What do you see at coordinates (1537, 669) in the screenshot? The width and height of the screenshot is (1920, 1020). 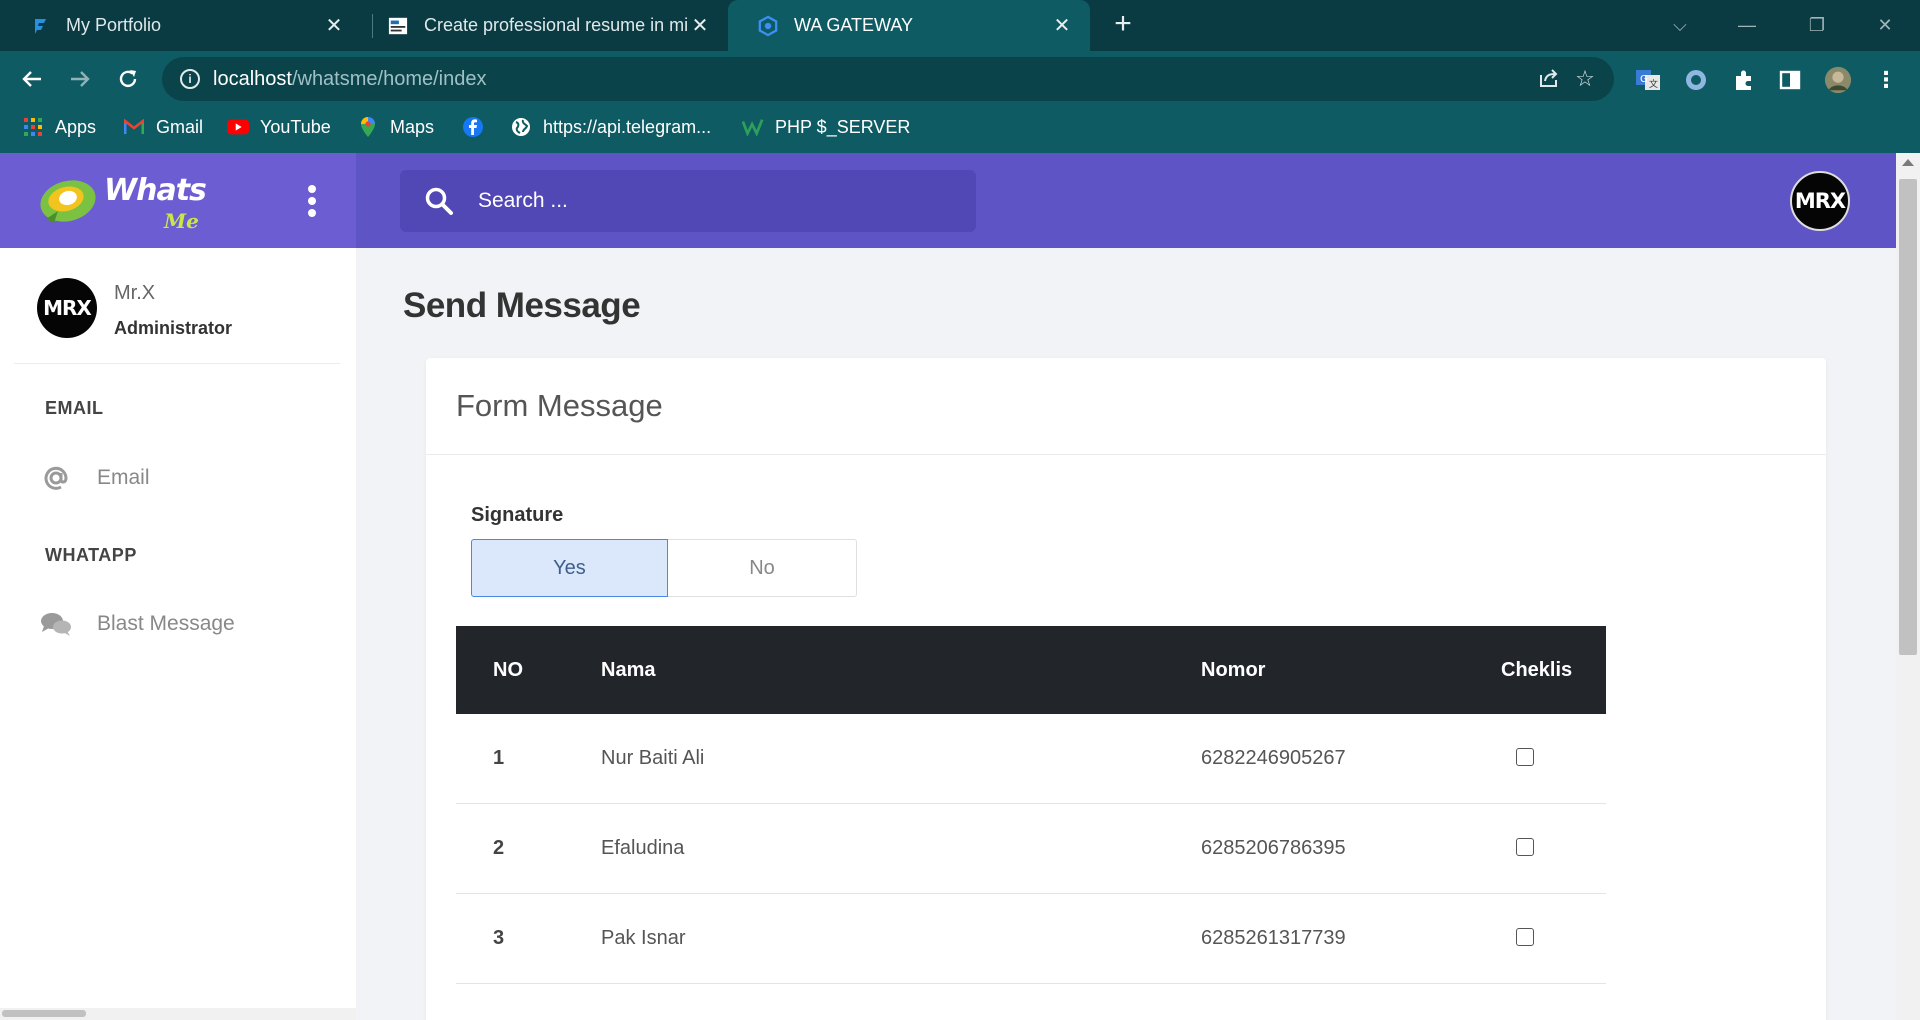 I see `column-header-cheklis: Cheklis` at bounding box center [1537, 669].